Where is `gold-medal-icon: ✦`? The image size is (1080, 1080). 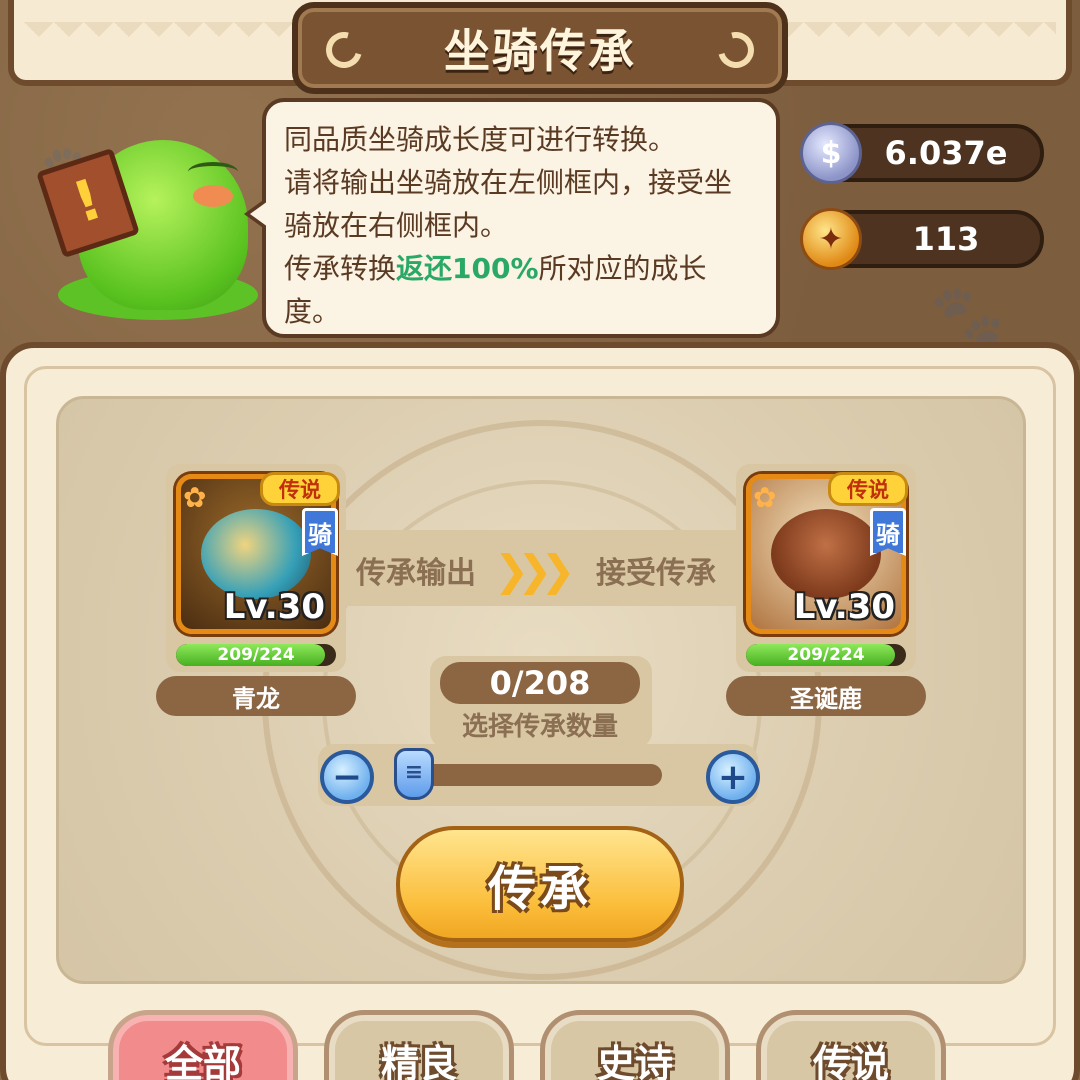
gold-medal-icon: ✦ is located at coordinates (831, 239).